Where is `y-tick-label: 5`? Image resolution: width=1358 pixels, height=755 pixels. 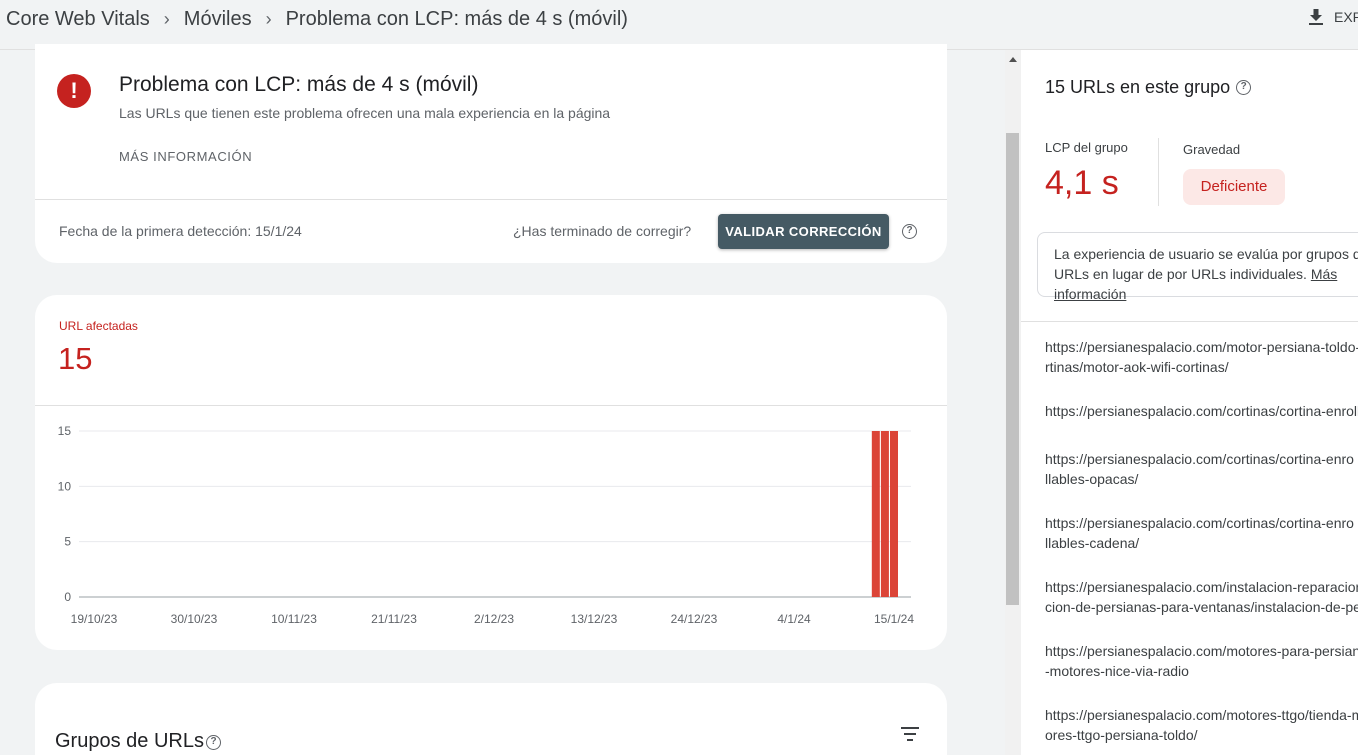 y-tick-label: 5 is located at coordinates (67, 542).